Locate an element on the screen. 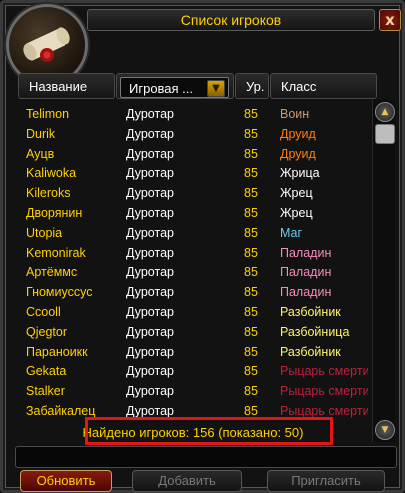 The width and height of the screenshot is (405, 493). player-name: Kaliwoka is located at coordinates (51, 173).